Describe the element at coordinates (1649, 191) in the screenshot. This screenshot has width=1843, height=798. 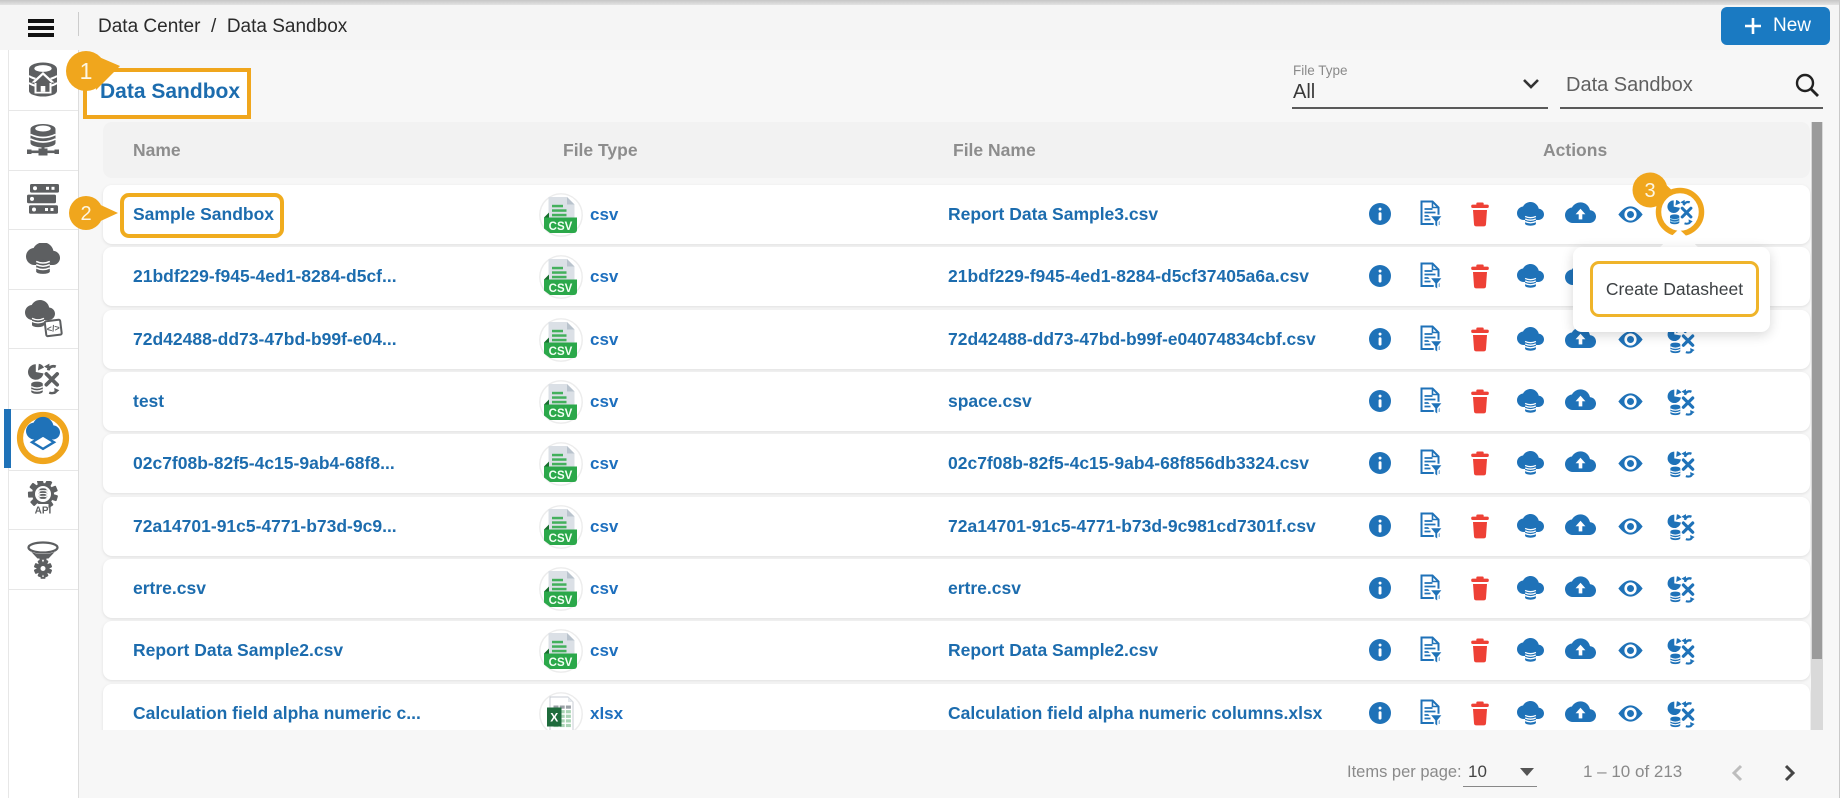
I see `svg-text: 3` at that location.